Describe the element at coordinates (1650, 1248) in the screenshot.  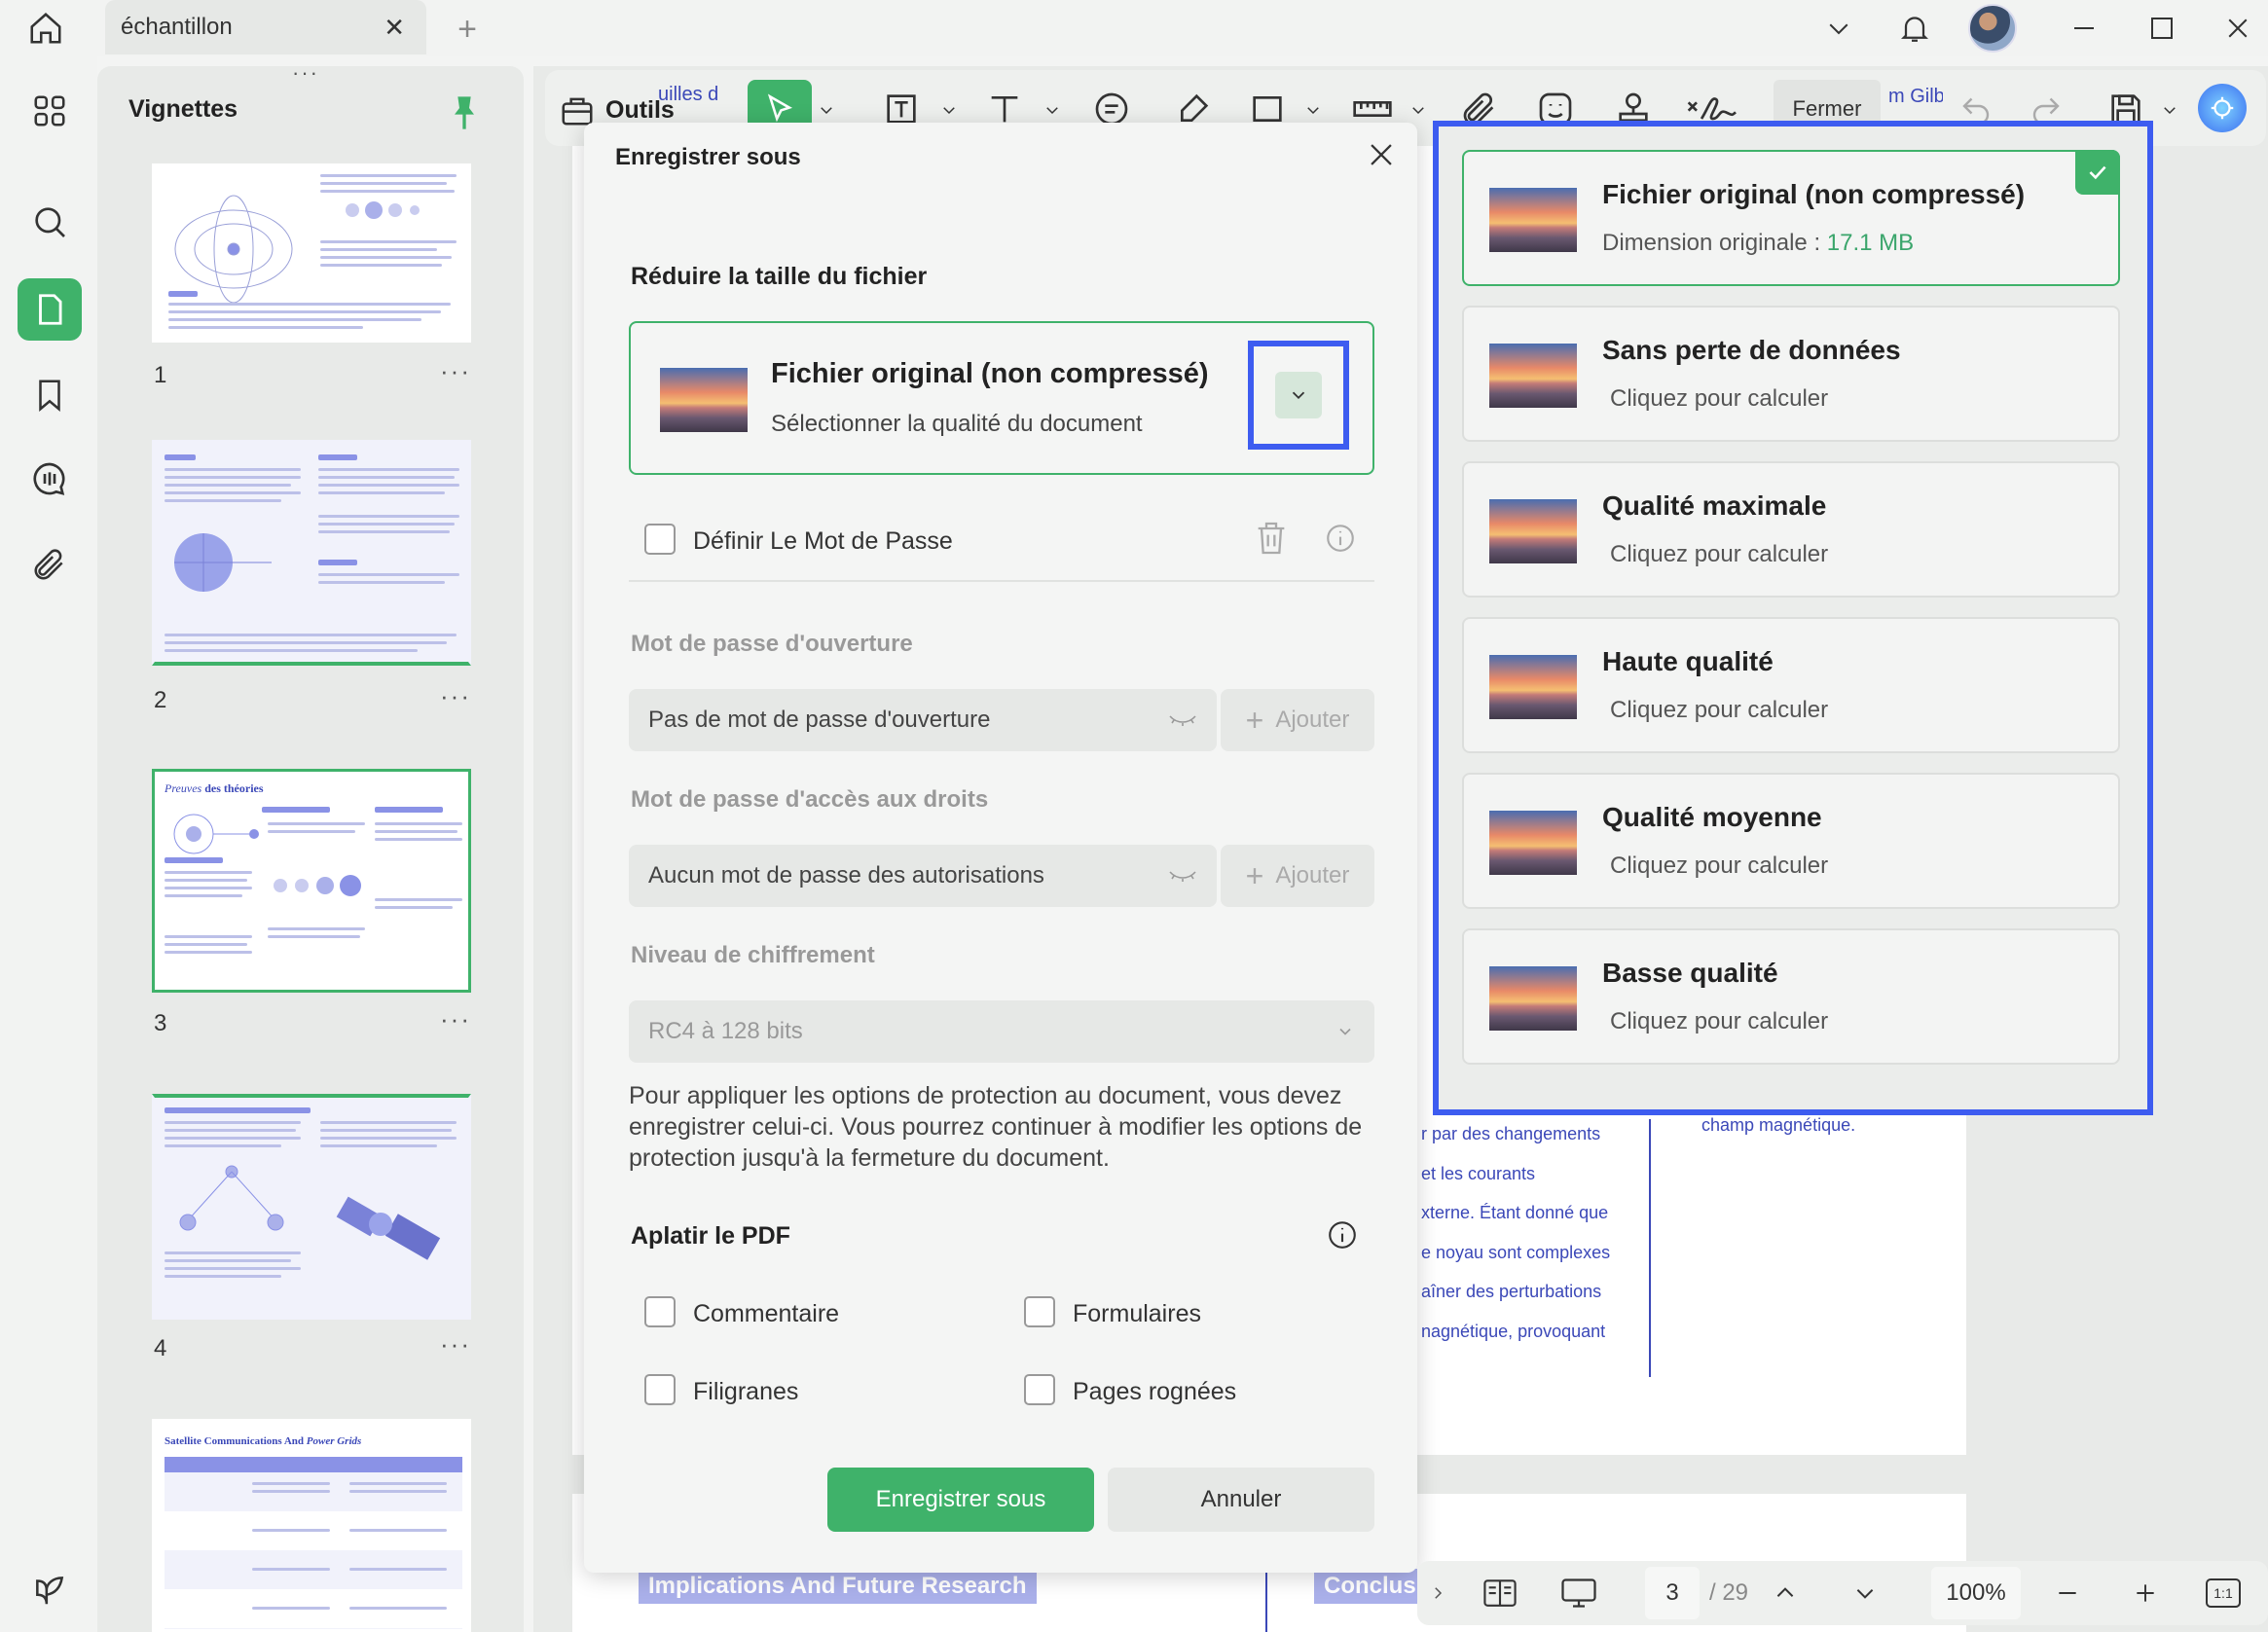
I see `column-divider` at that location.